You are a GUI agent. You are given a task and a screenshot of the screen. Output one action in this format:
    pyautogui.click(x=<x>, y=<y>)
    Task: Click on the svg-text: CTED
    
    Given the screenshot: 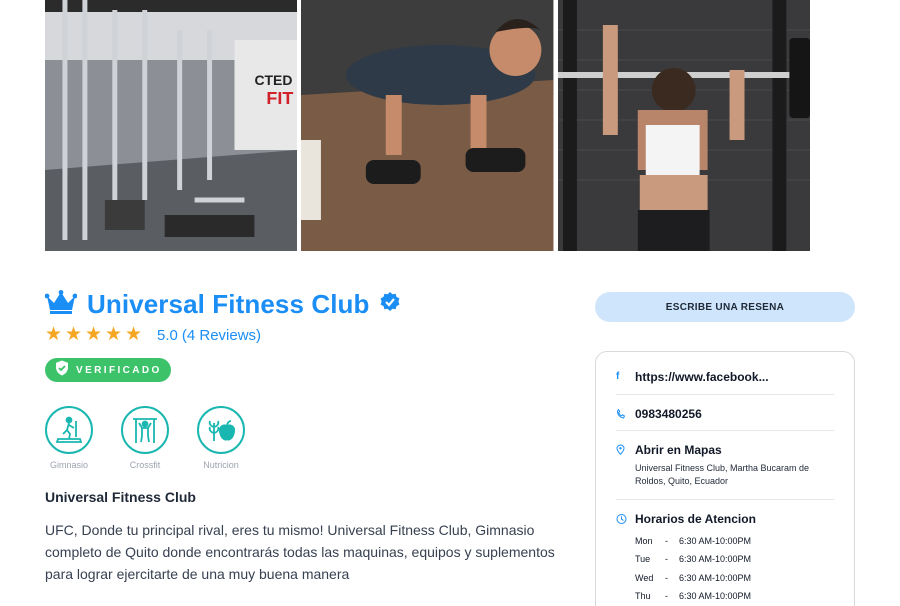 What is the action you would take?
    pyautogui.click(x=273, y=80)
    